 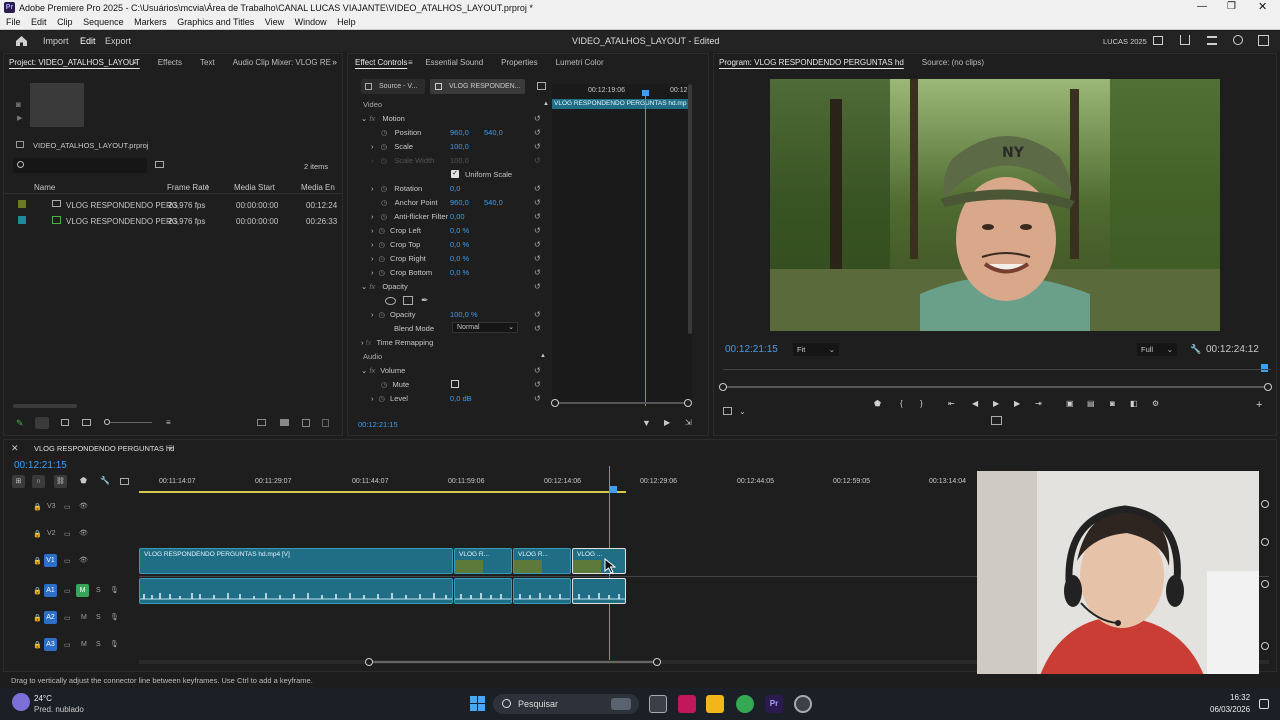 I want to click on multicam-icon, so click(x=996, y=420).